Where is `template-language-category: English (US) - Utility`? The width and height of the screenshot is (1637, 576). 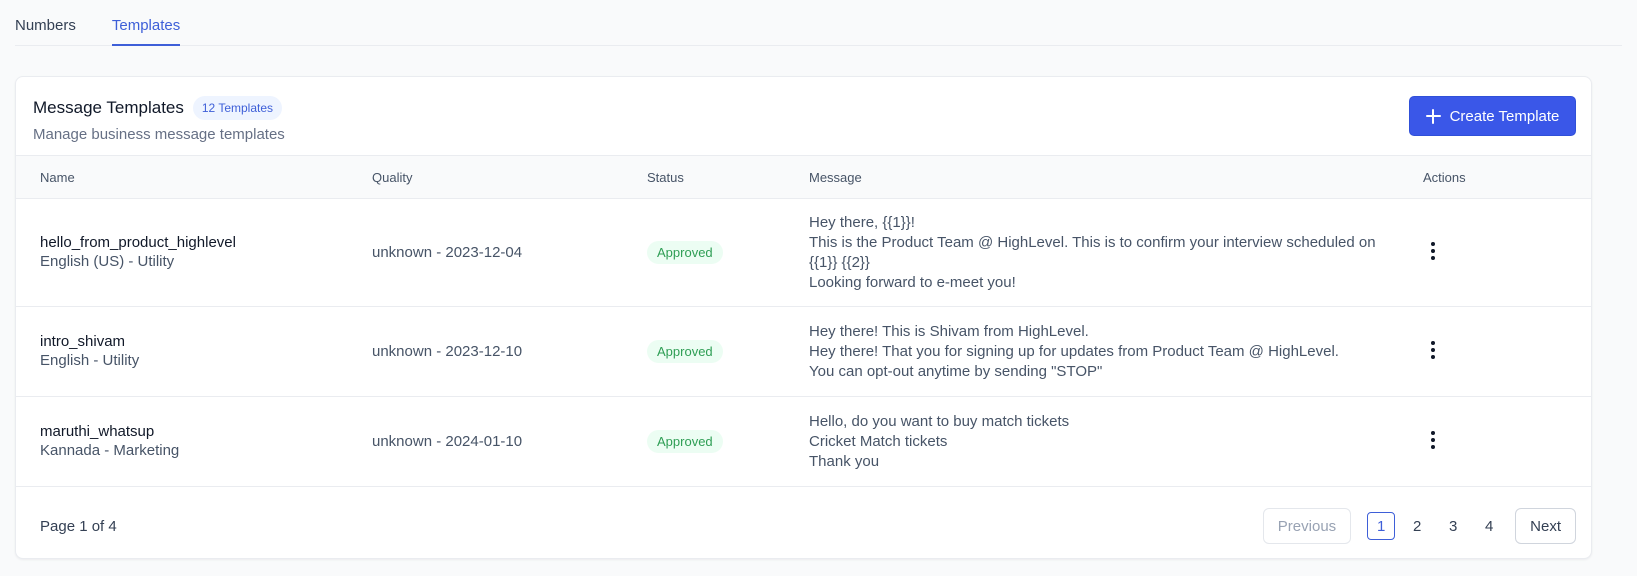 template-language-category: English (US) - Utility is located at coordinates (107, 261).